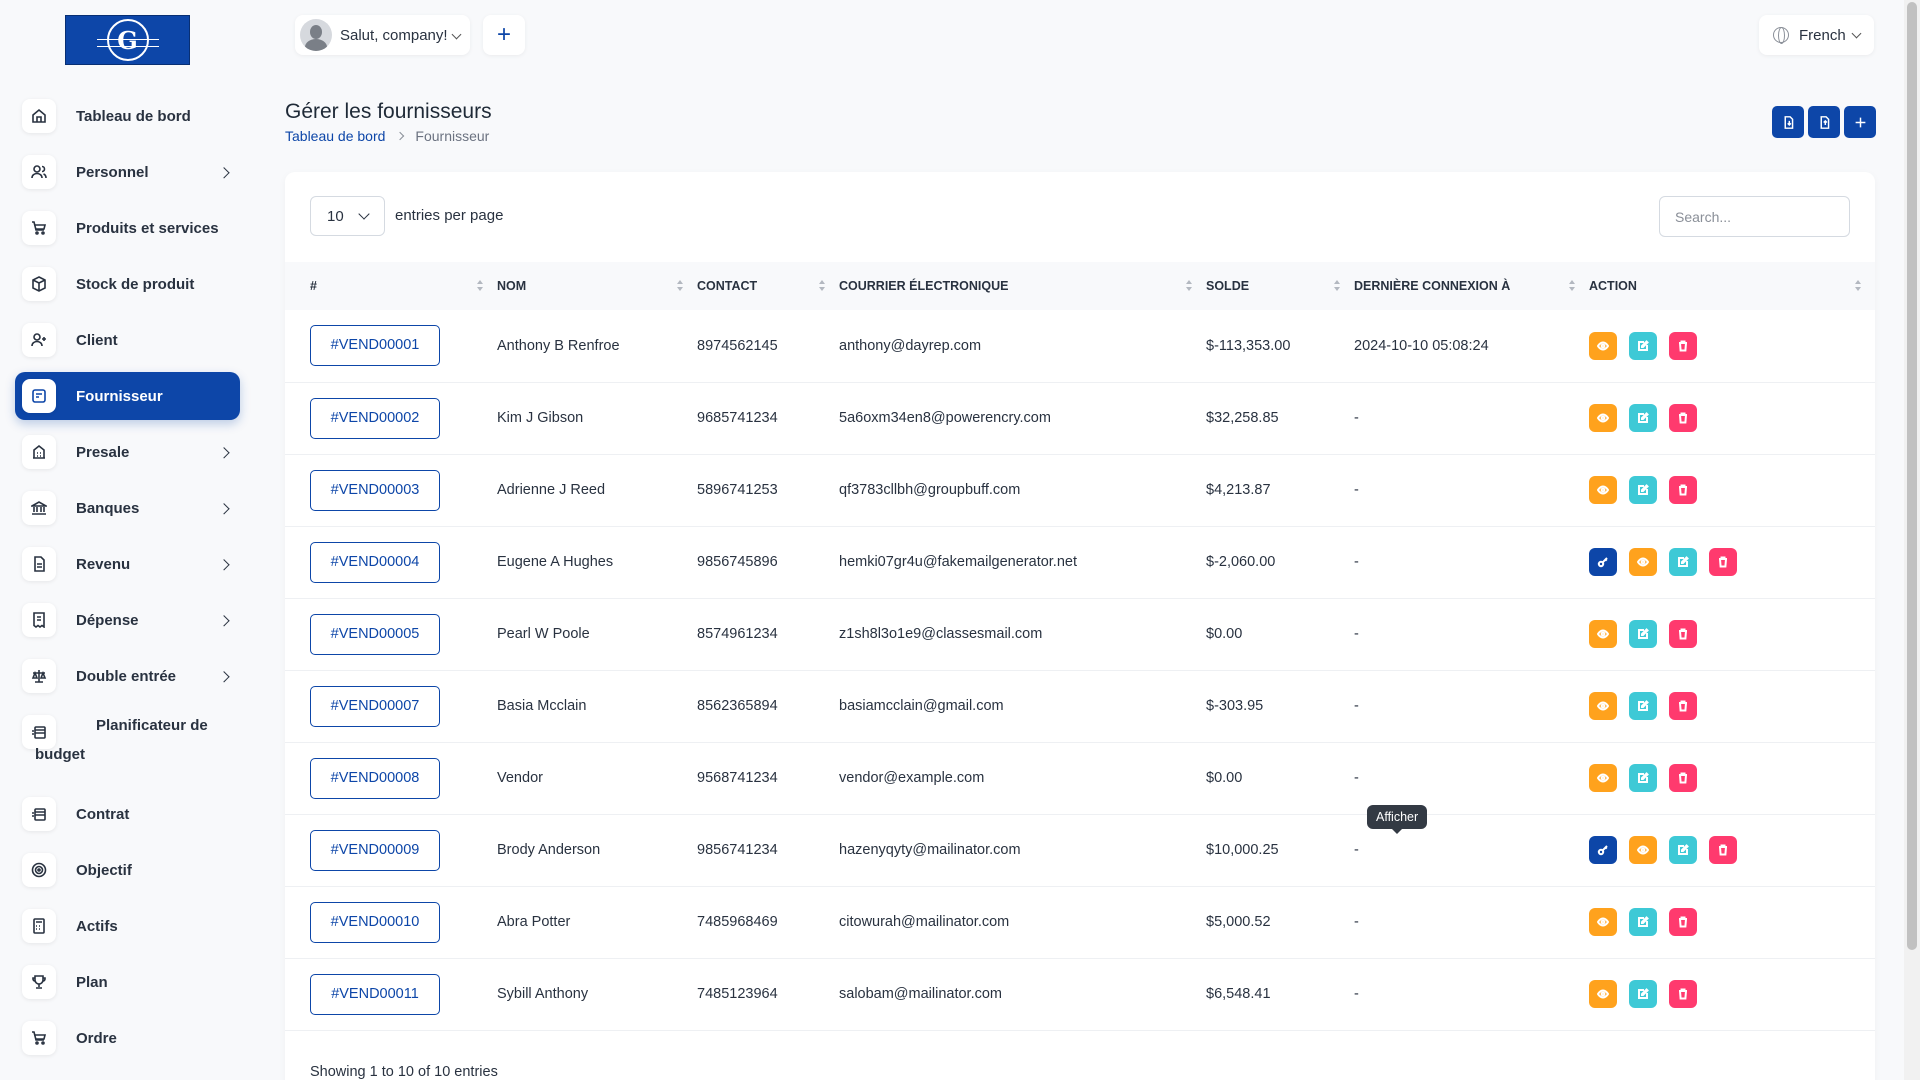 The height and width of the screenshot is (1080, 1920). I want to click on cell-id: #VEND00009, so click(391, 850).